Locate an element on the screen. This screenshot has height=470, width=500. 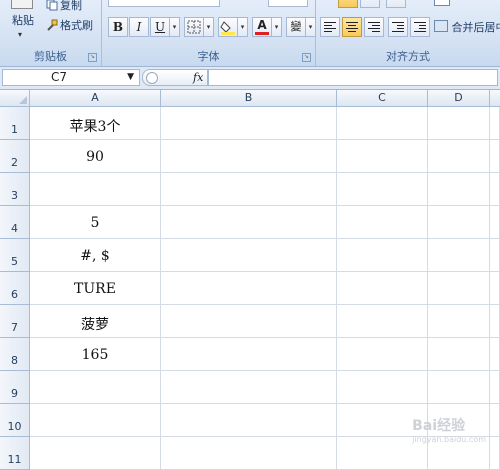
cell-e1 is located at coordinates (495, 123).